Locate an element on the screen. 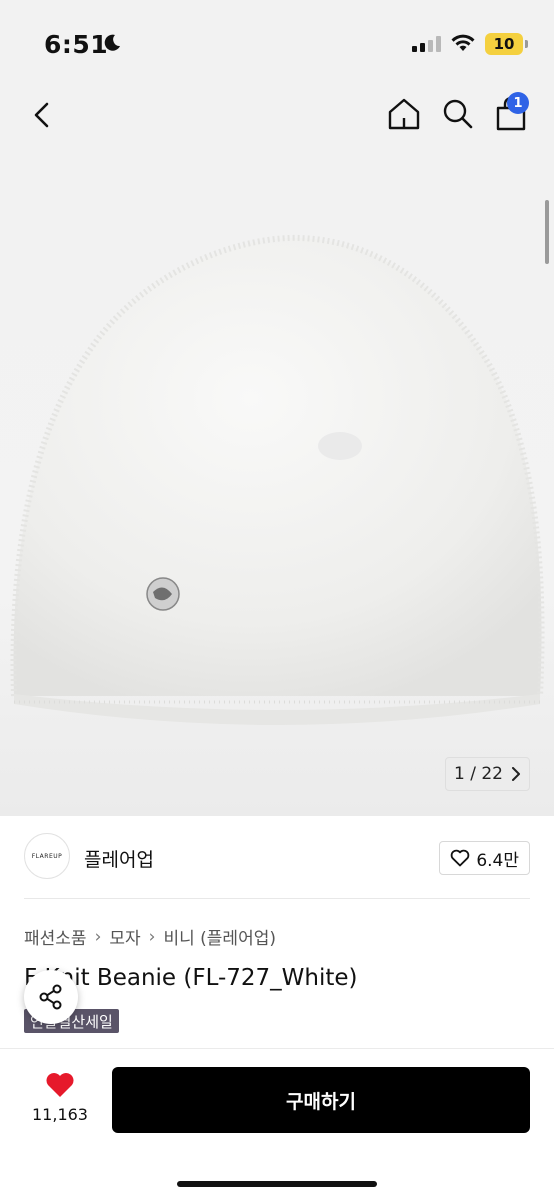 The image size is (554, 1200). battery-cap is located at coordinates (526, 44).